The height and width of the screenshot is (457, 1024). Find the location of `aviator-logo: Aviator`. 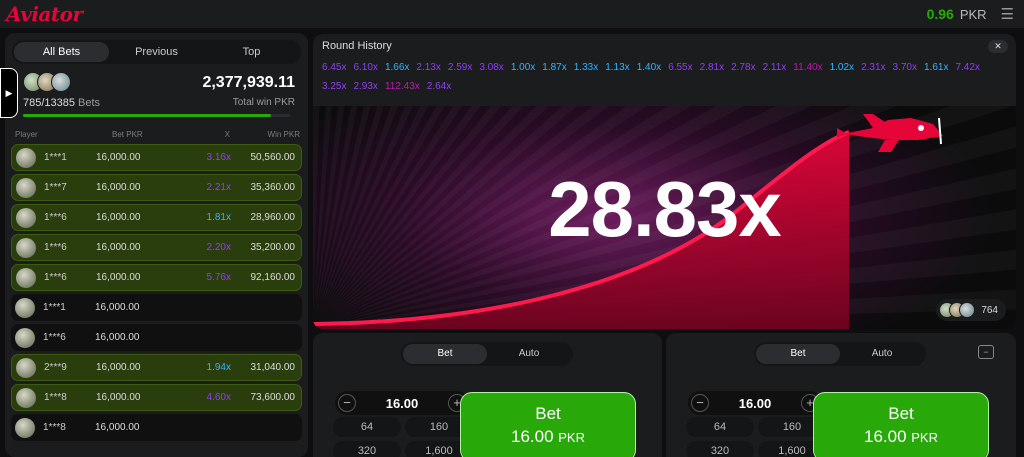

aviator-logo: Aviator is located at coordinates (44, 14).